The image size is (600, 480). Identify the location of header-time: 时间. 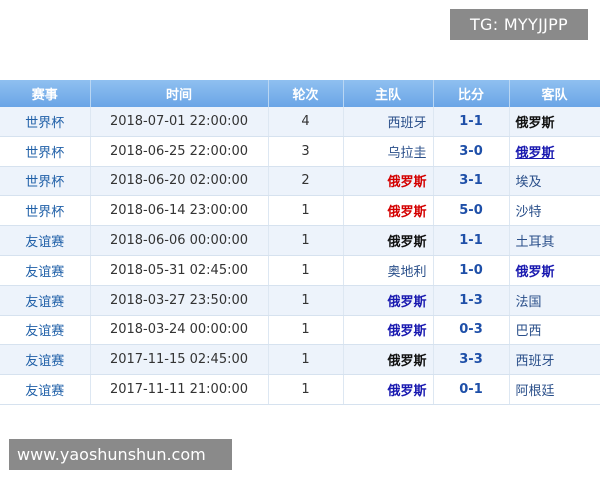
(179, 93).